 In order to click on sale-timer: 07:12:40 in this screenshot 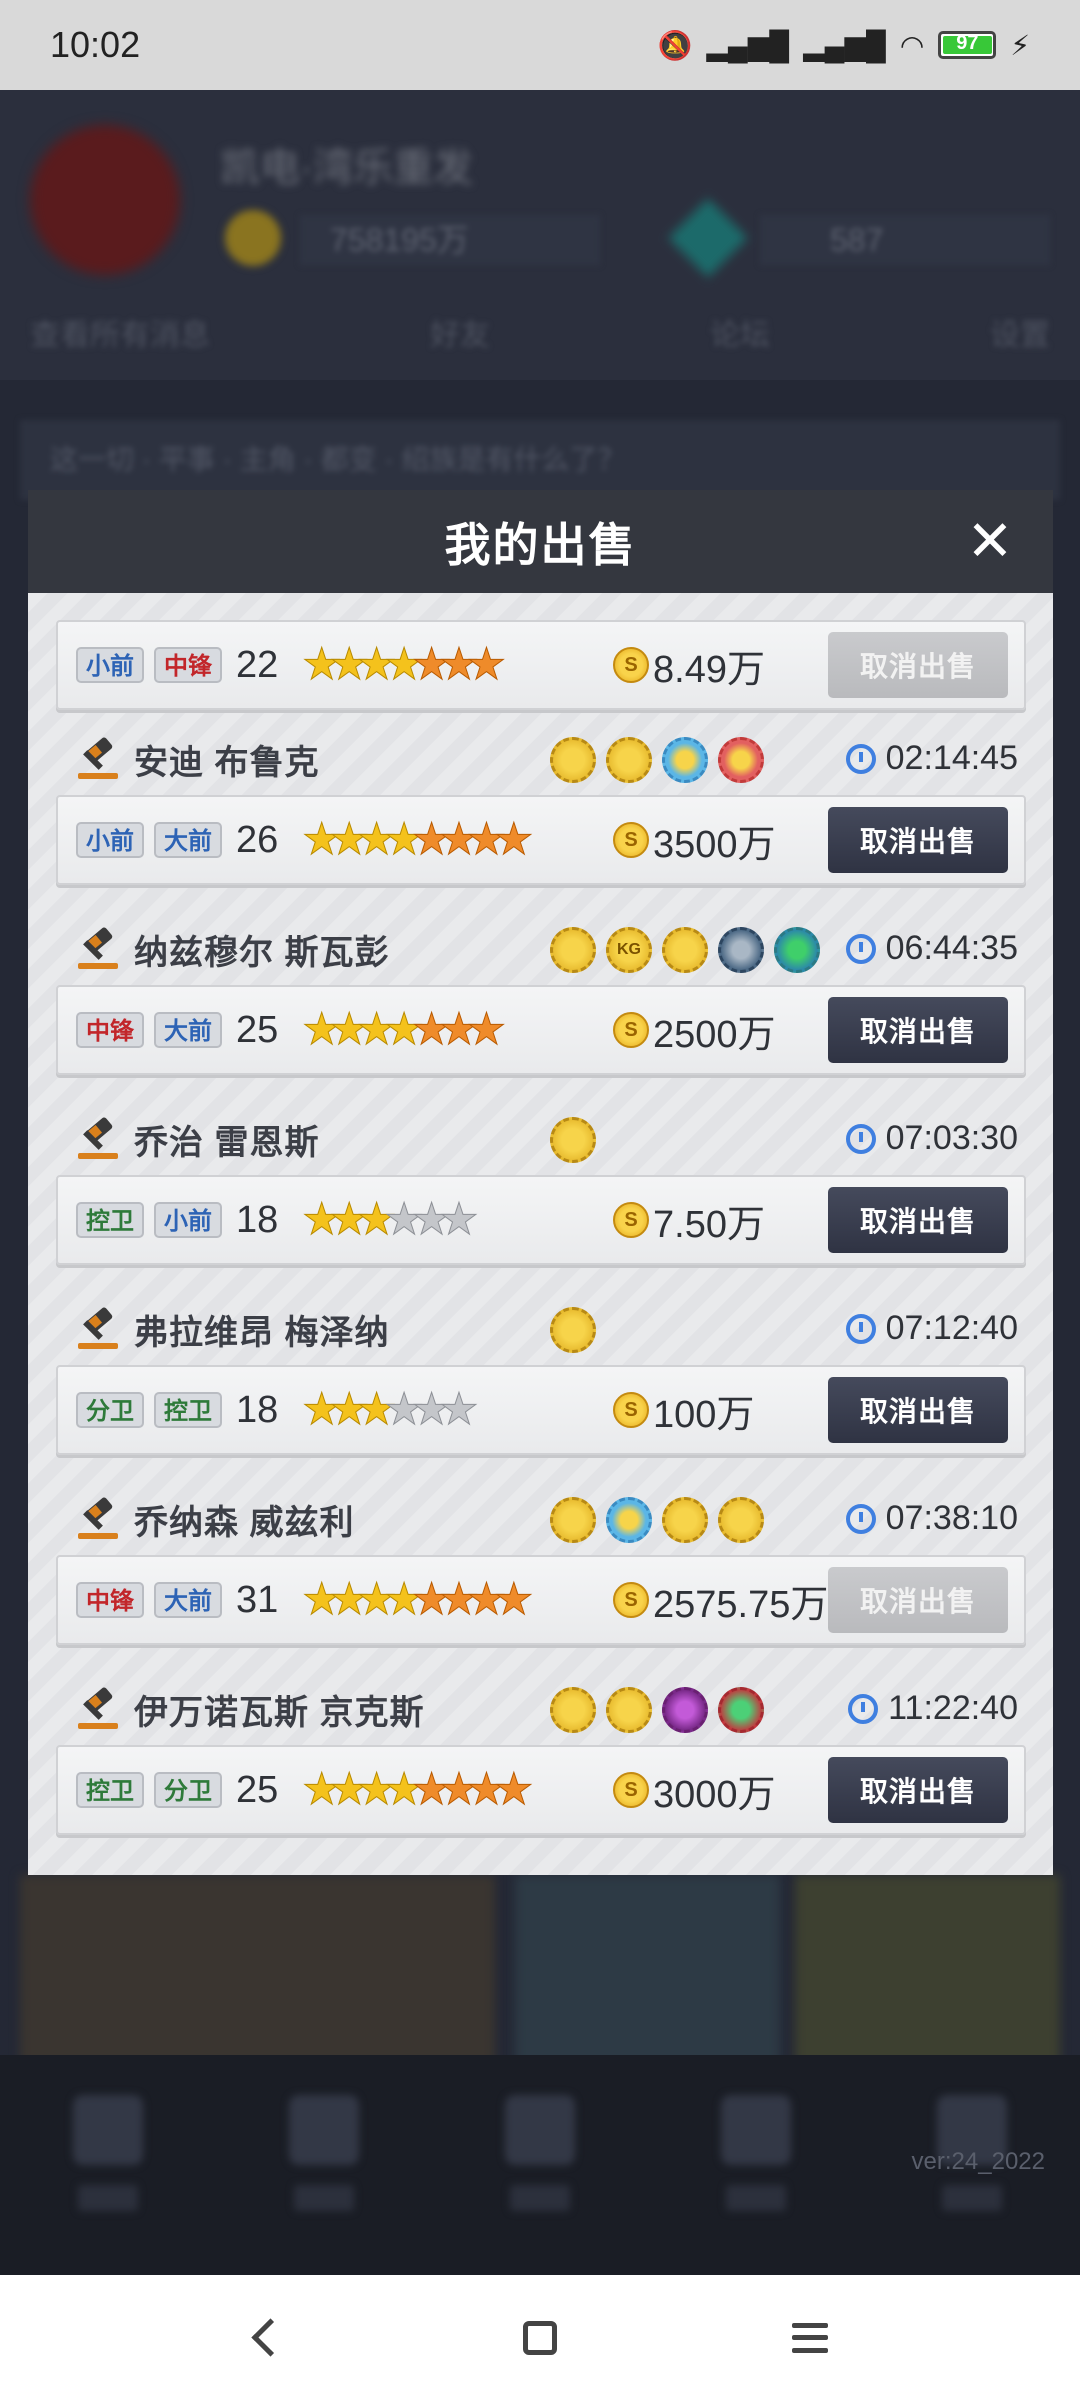, I will do `click(931, 1328)`.